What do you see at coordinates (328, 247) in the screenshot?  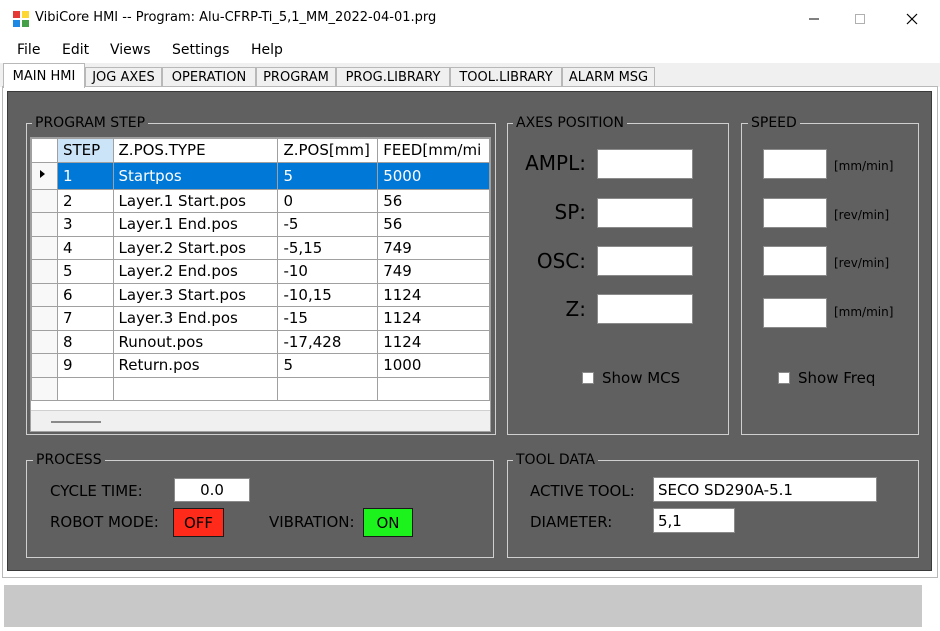 I see `zpos-cell: -5,15` at bounding box center [328, 247].